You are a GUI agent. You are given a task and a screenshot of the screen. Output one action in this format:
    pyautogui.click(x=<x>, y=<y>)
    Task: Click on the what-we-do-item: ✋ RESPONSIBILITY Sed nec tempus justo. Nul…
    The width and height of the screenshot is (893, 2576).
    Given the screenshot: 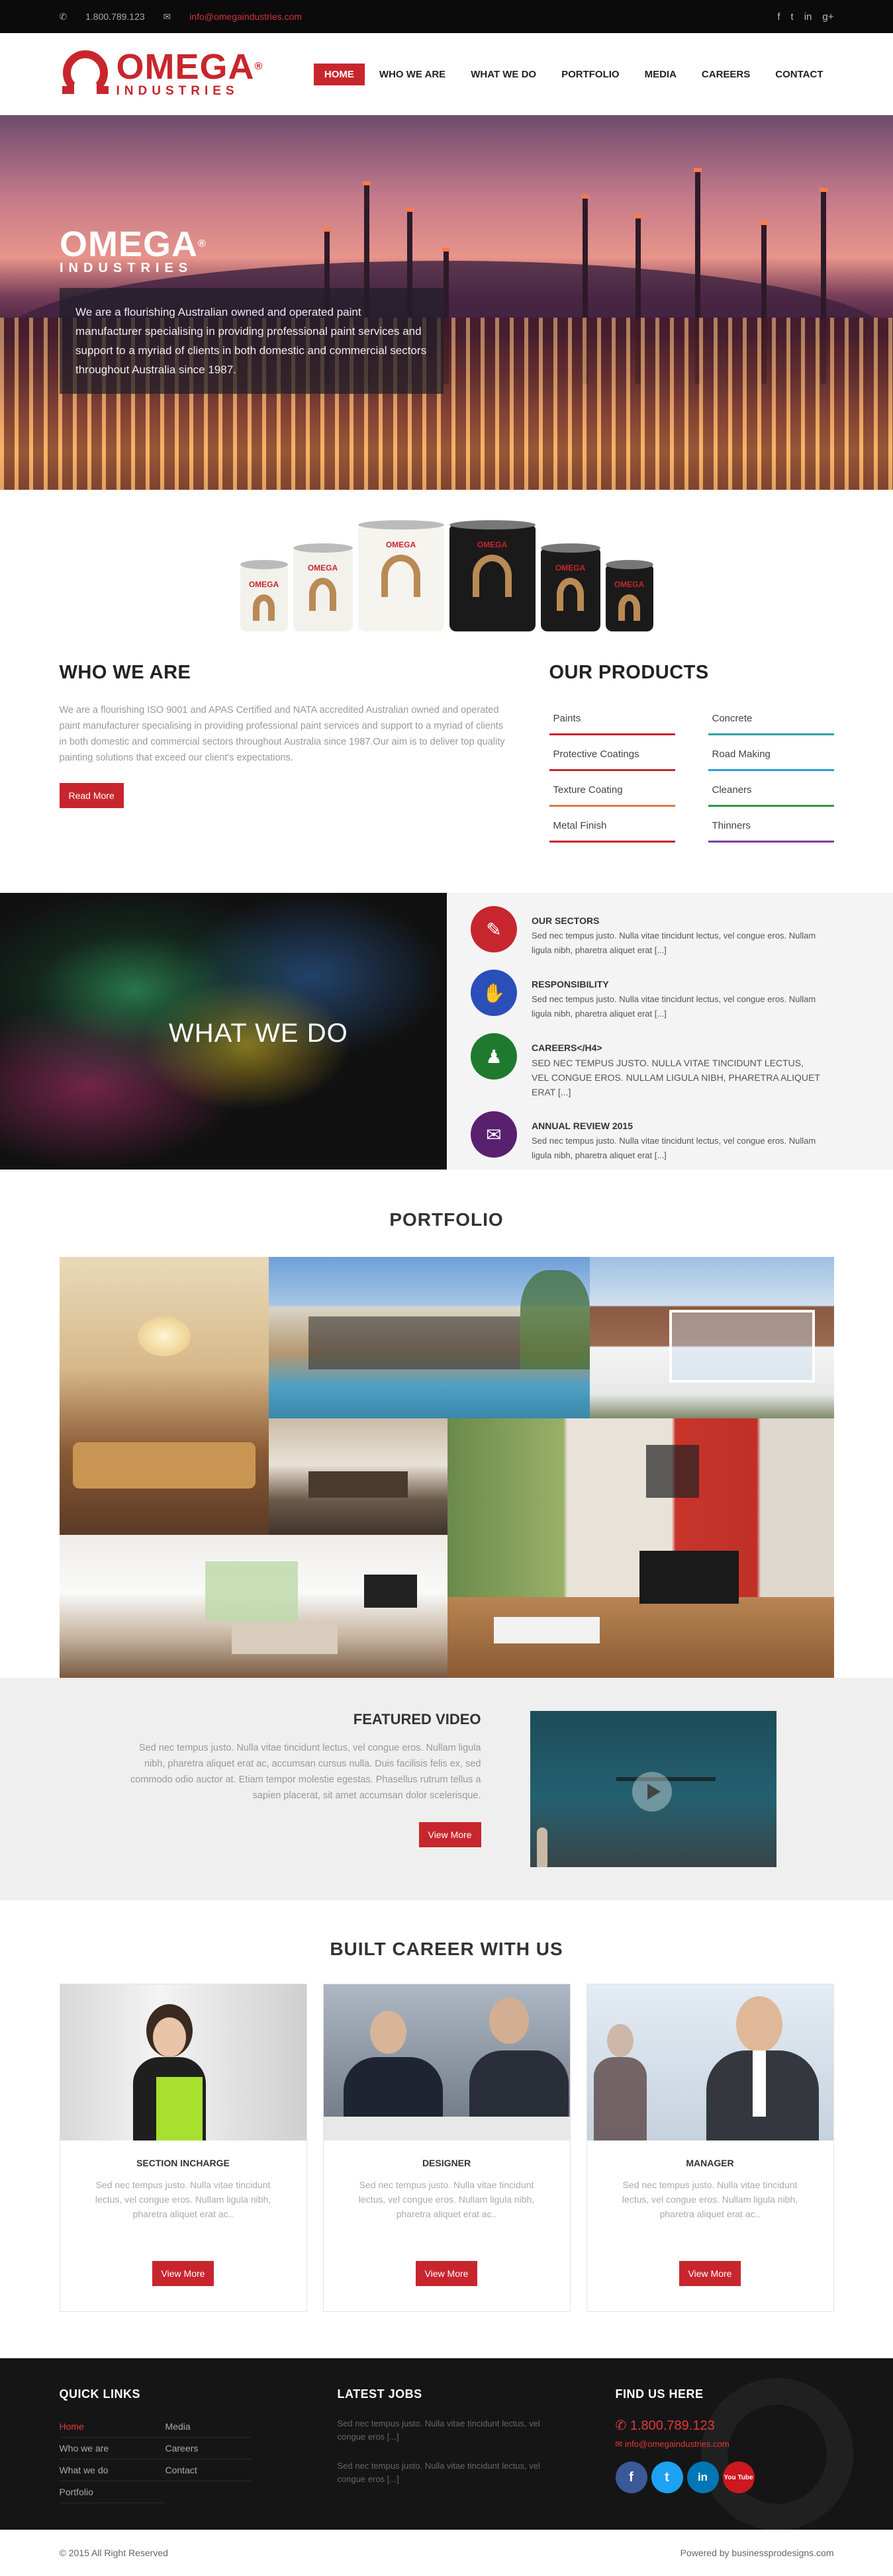 What is the action you would take?
    pyautogui.click(x=670, y=995)
    